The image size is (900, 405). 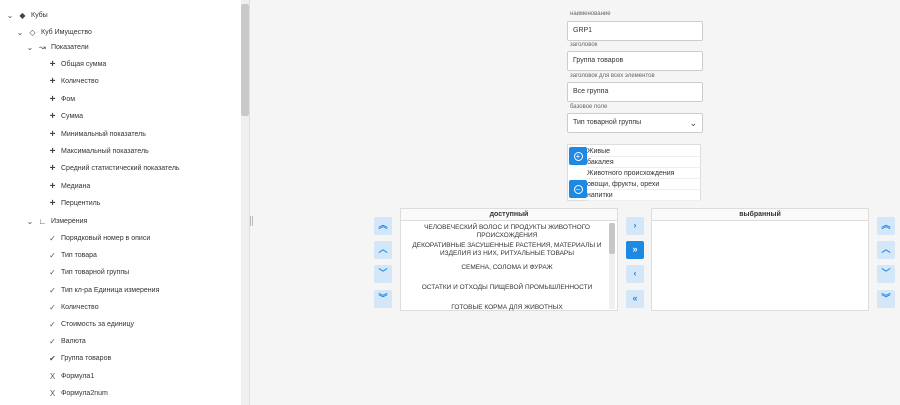 I want to click on tree-item-indicator: + Количество, so click(x=73, y=82).